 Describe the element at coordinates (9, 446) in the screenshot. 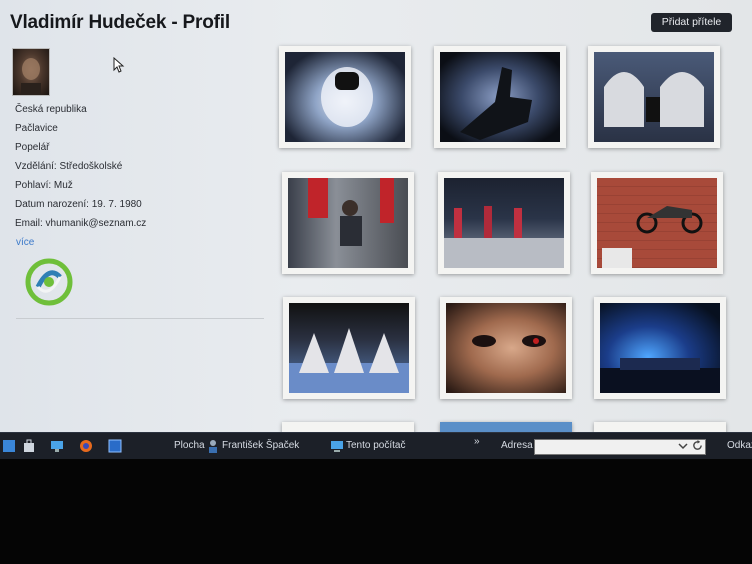

I see `start-icon` at that location.